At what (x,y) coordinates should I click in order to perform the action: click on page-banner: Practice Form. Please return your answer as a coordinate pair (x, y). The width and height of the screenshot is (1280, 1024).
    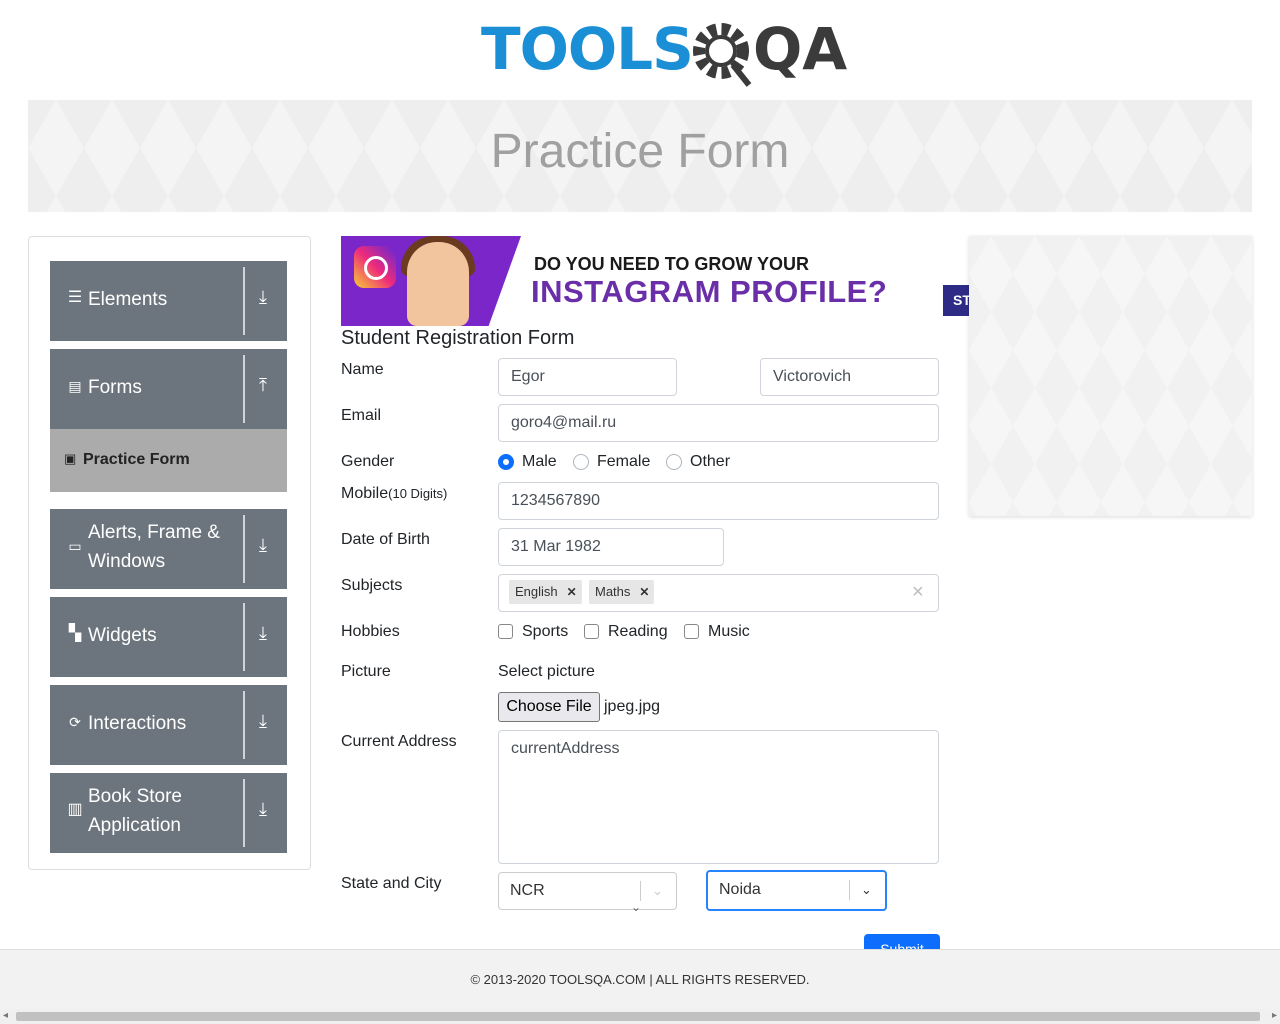
    Looking at the image, I should click on (640, 156).